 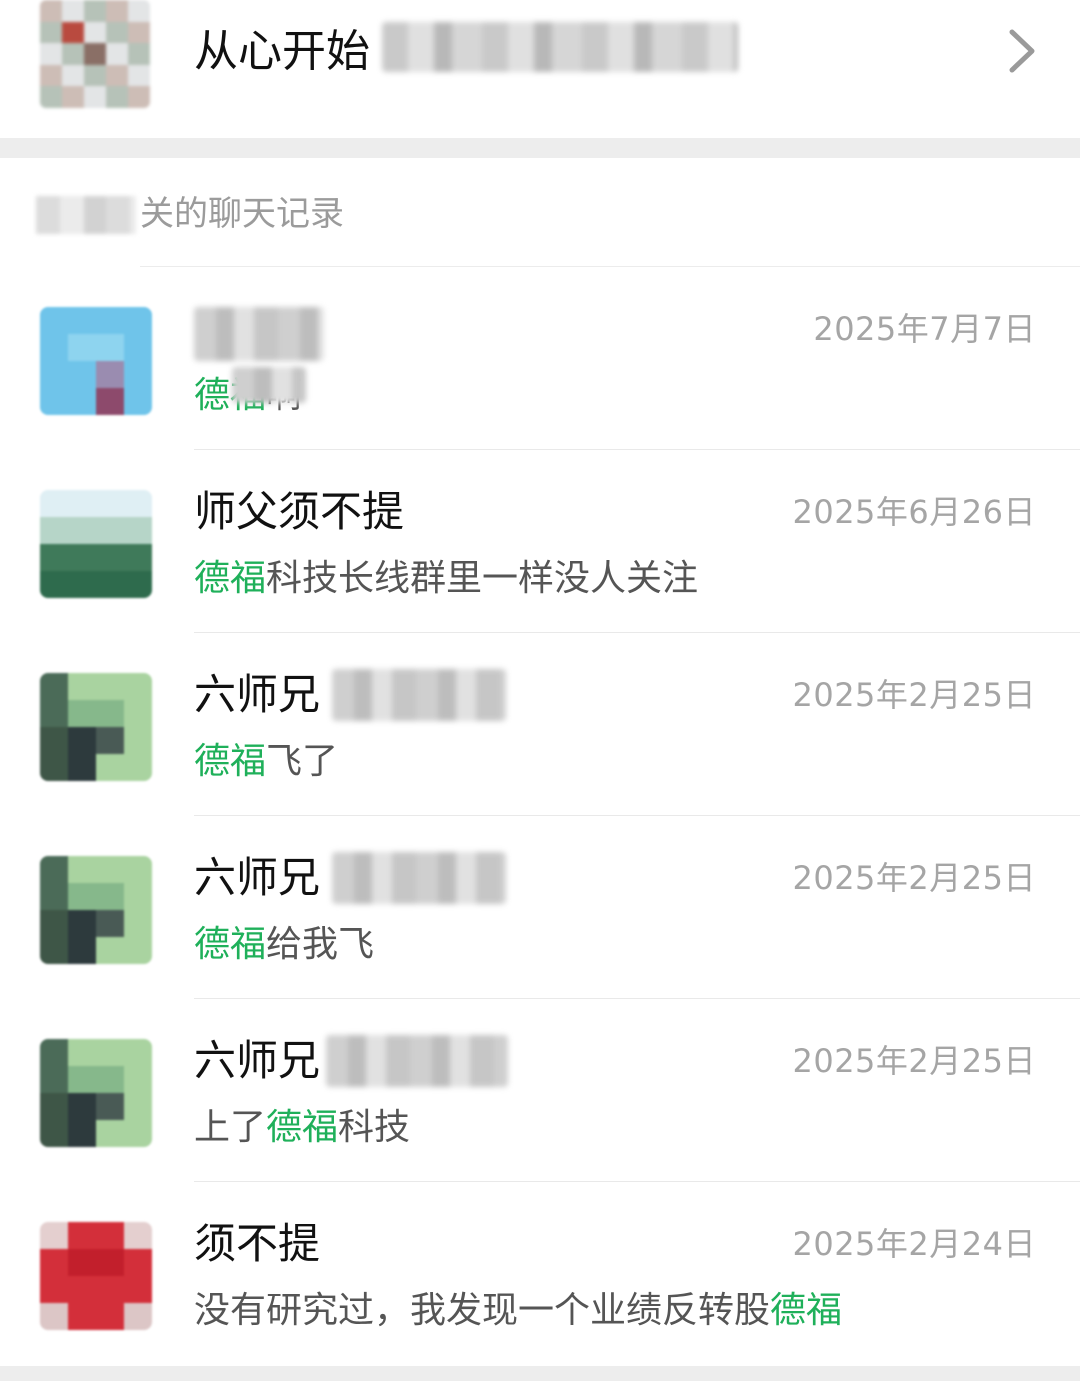 I want to click on chat-record: 2025年7月7日 德福啊, so click(x=540, y=358).